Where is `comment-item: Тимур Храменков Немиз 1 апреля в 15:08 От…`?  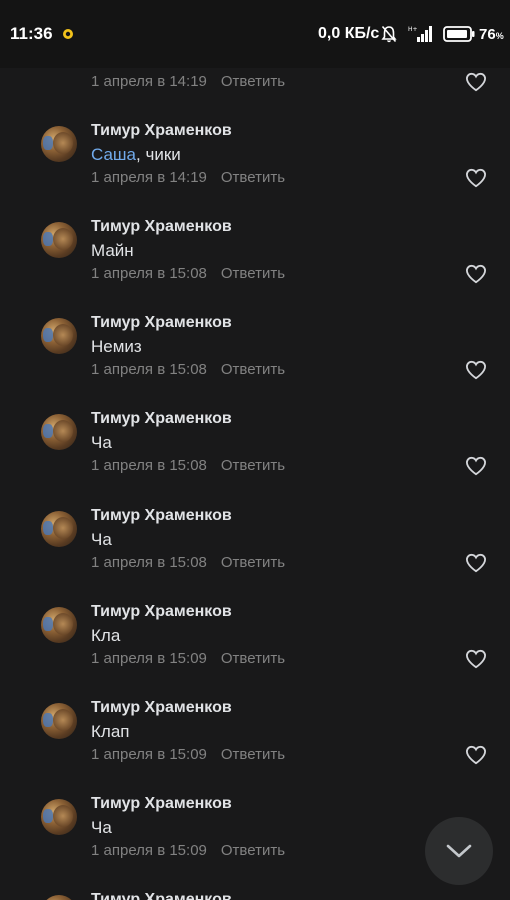 comment-item: Тимур Храменков Немиз 1 апреля в 15:08 От… is located at coordinates (255, 362).